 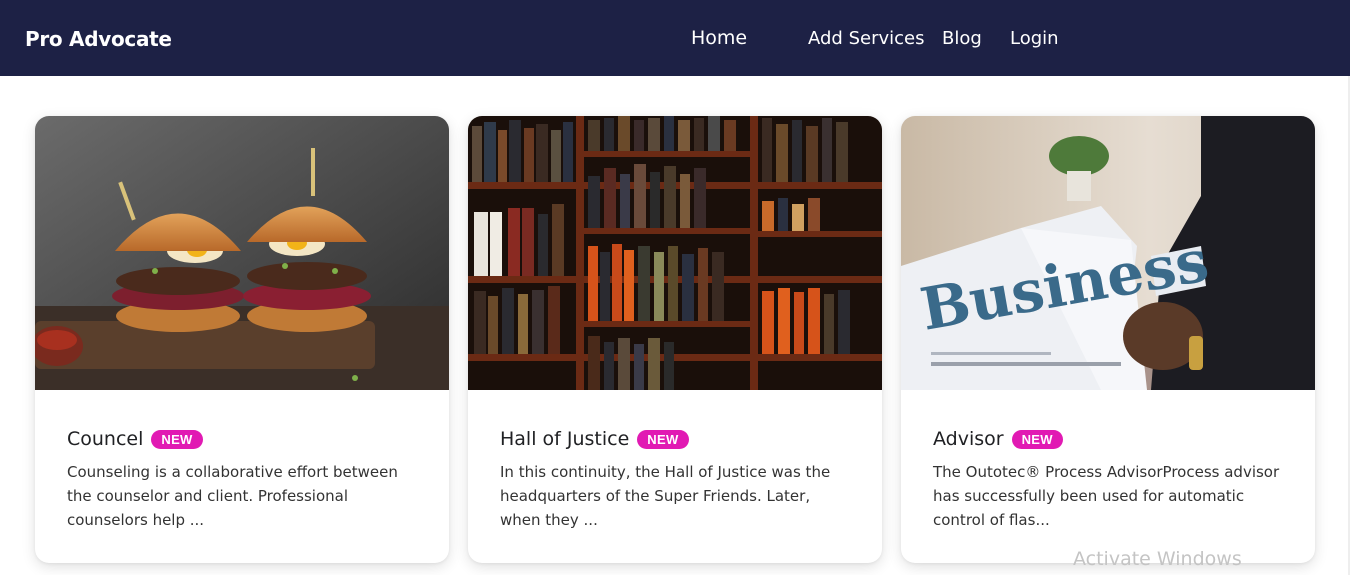 What do you see at coordinates (105, 439) in the screenshot?
I see `card-title-text: Councel` at bounding box center [105, 439].